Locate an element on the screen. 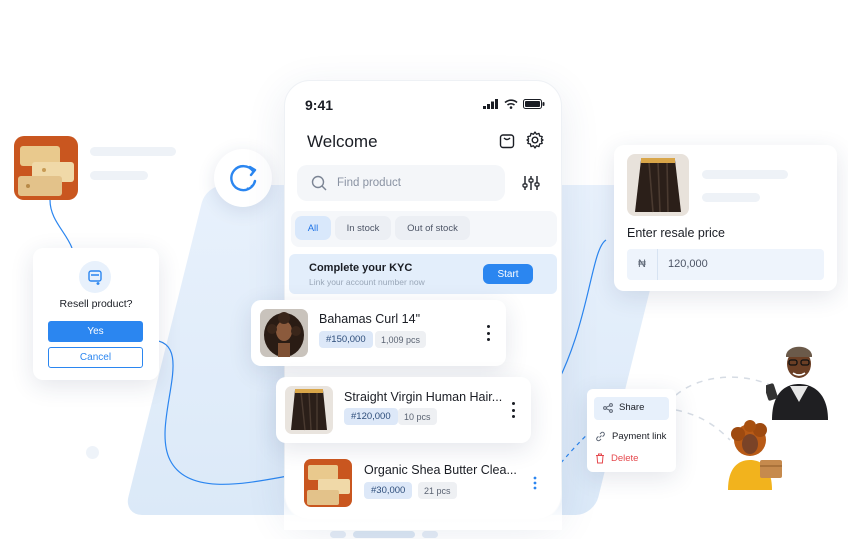 The image size is (848, 539). wifi-icon is located at coordinates (511, 104).